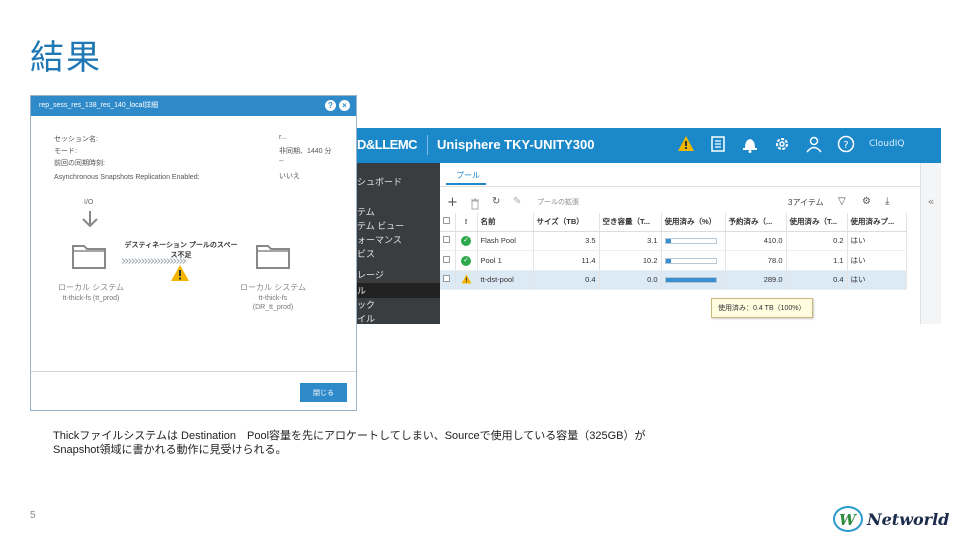 The width and height of the screenshot is (960, 540). Describe the element at coordinates (366, 304) in the screenshot. I see `sidebar-item-block: ック` at that location.